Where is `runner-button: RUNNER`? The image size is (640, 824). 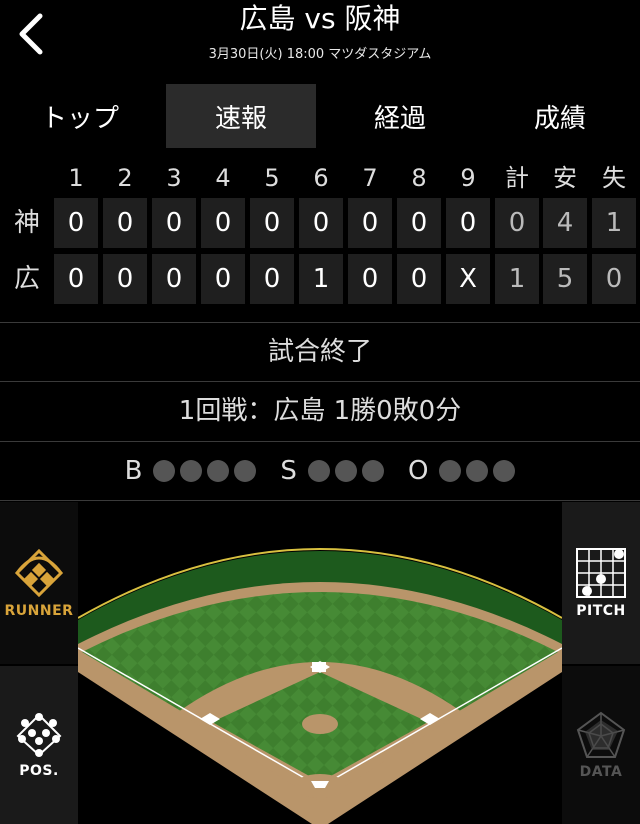 runner-button: RUNNER is located at coordinates (39, 583).